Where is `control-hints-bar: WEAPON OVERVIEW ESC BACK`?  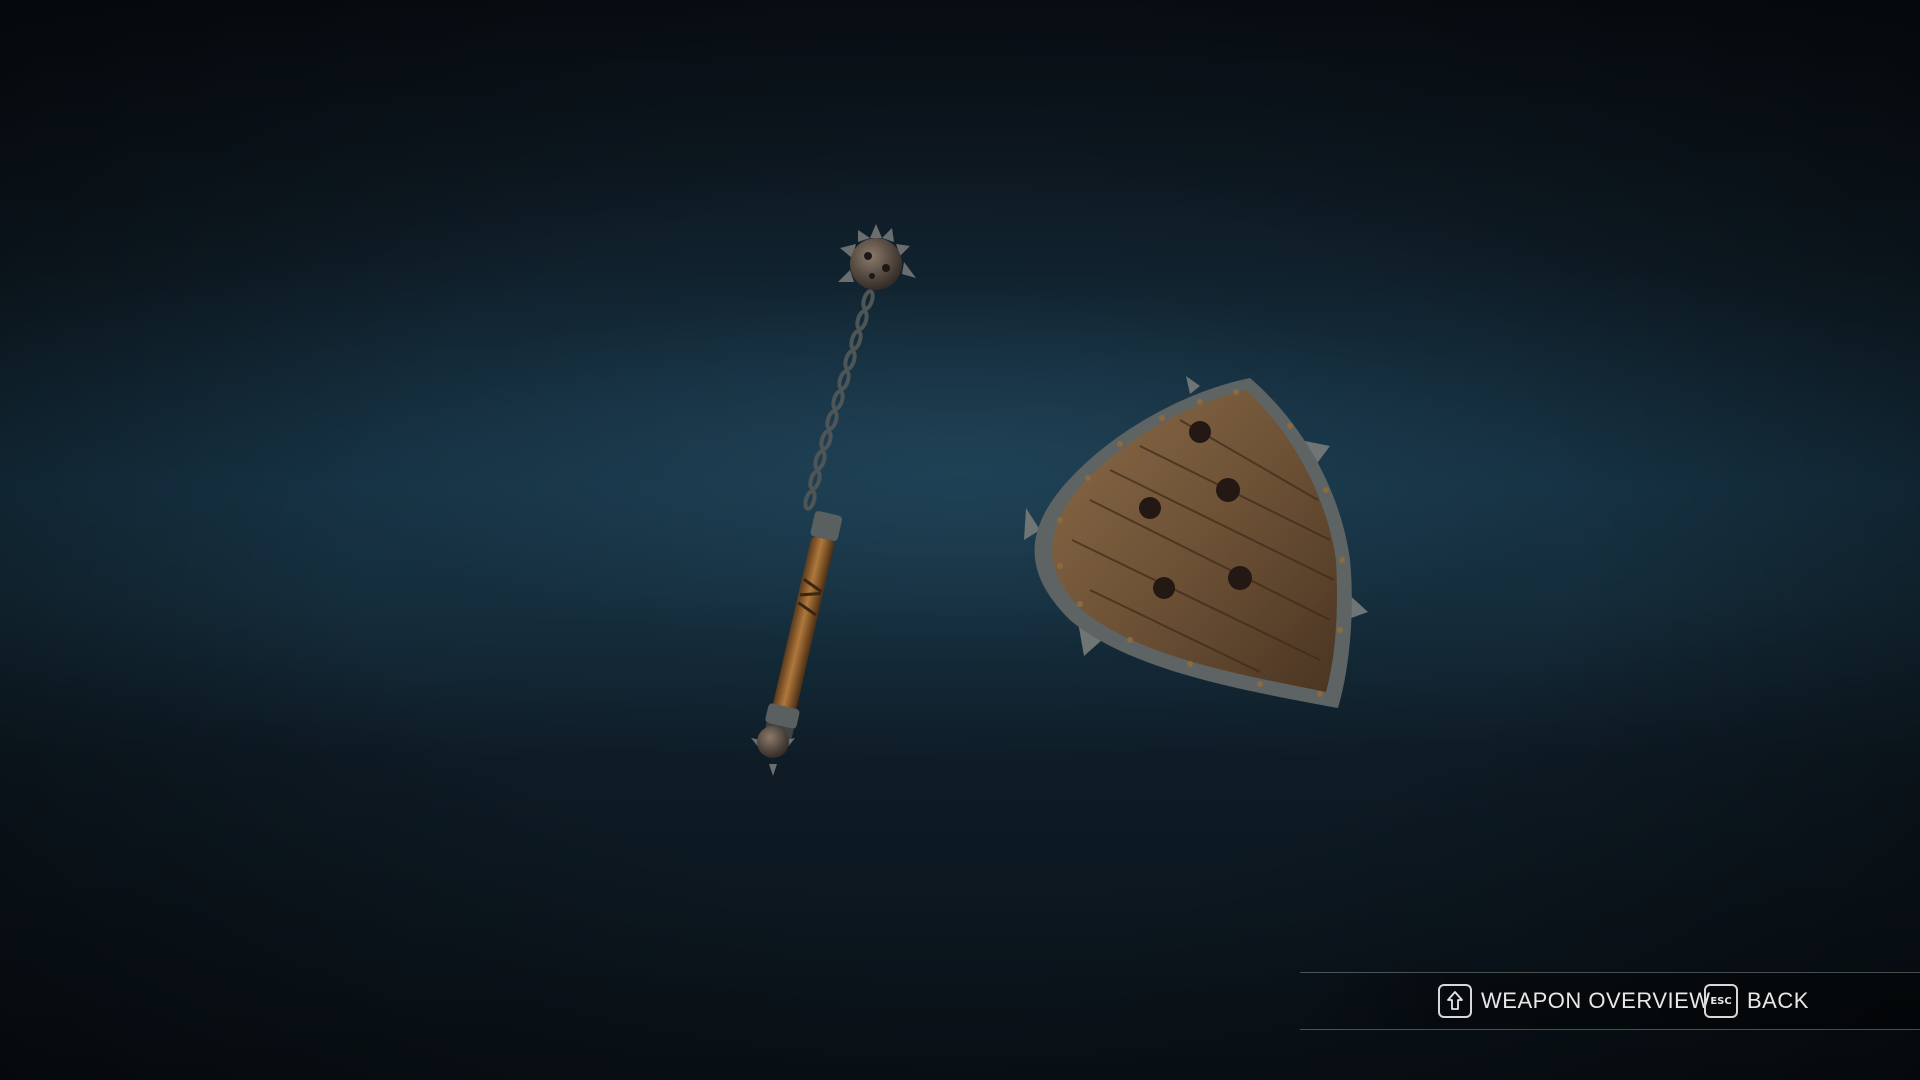
control-hints-bar: WEAPON OVERVIEW ESC BACK is located at coordinates (1610, 1001).